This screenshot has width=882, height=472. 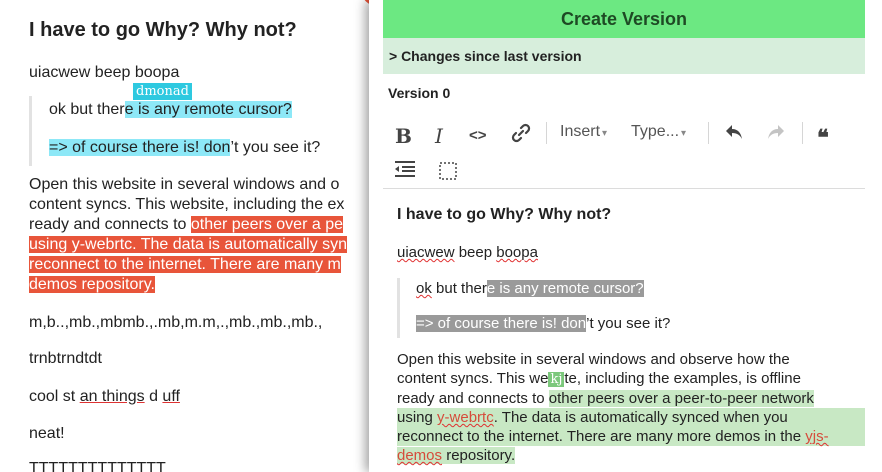 What do you see at coordinates (405, 172) in the screenshot?
I see `outdent-icon` at bounding box center [405, 172].